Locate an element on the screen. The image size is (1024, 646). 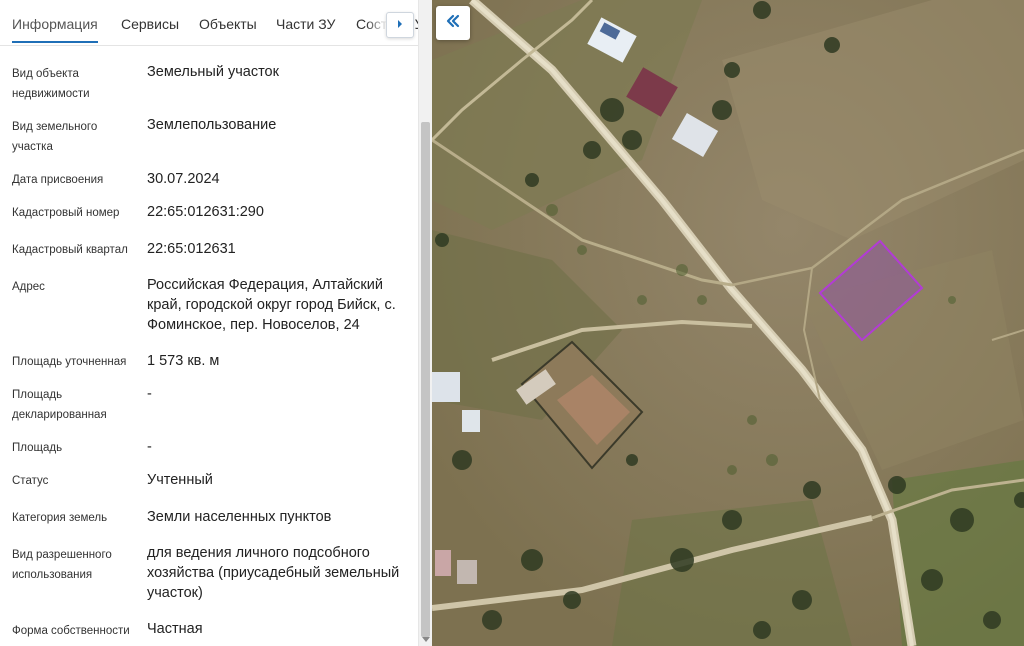
property-label: Вид объекта недвижимости is located at coordinates (51, 84).